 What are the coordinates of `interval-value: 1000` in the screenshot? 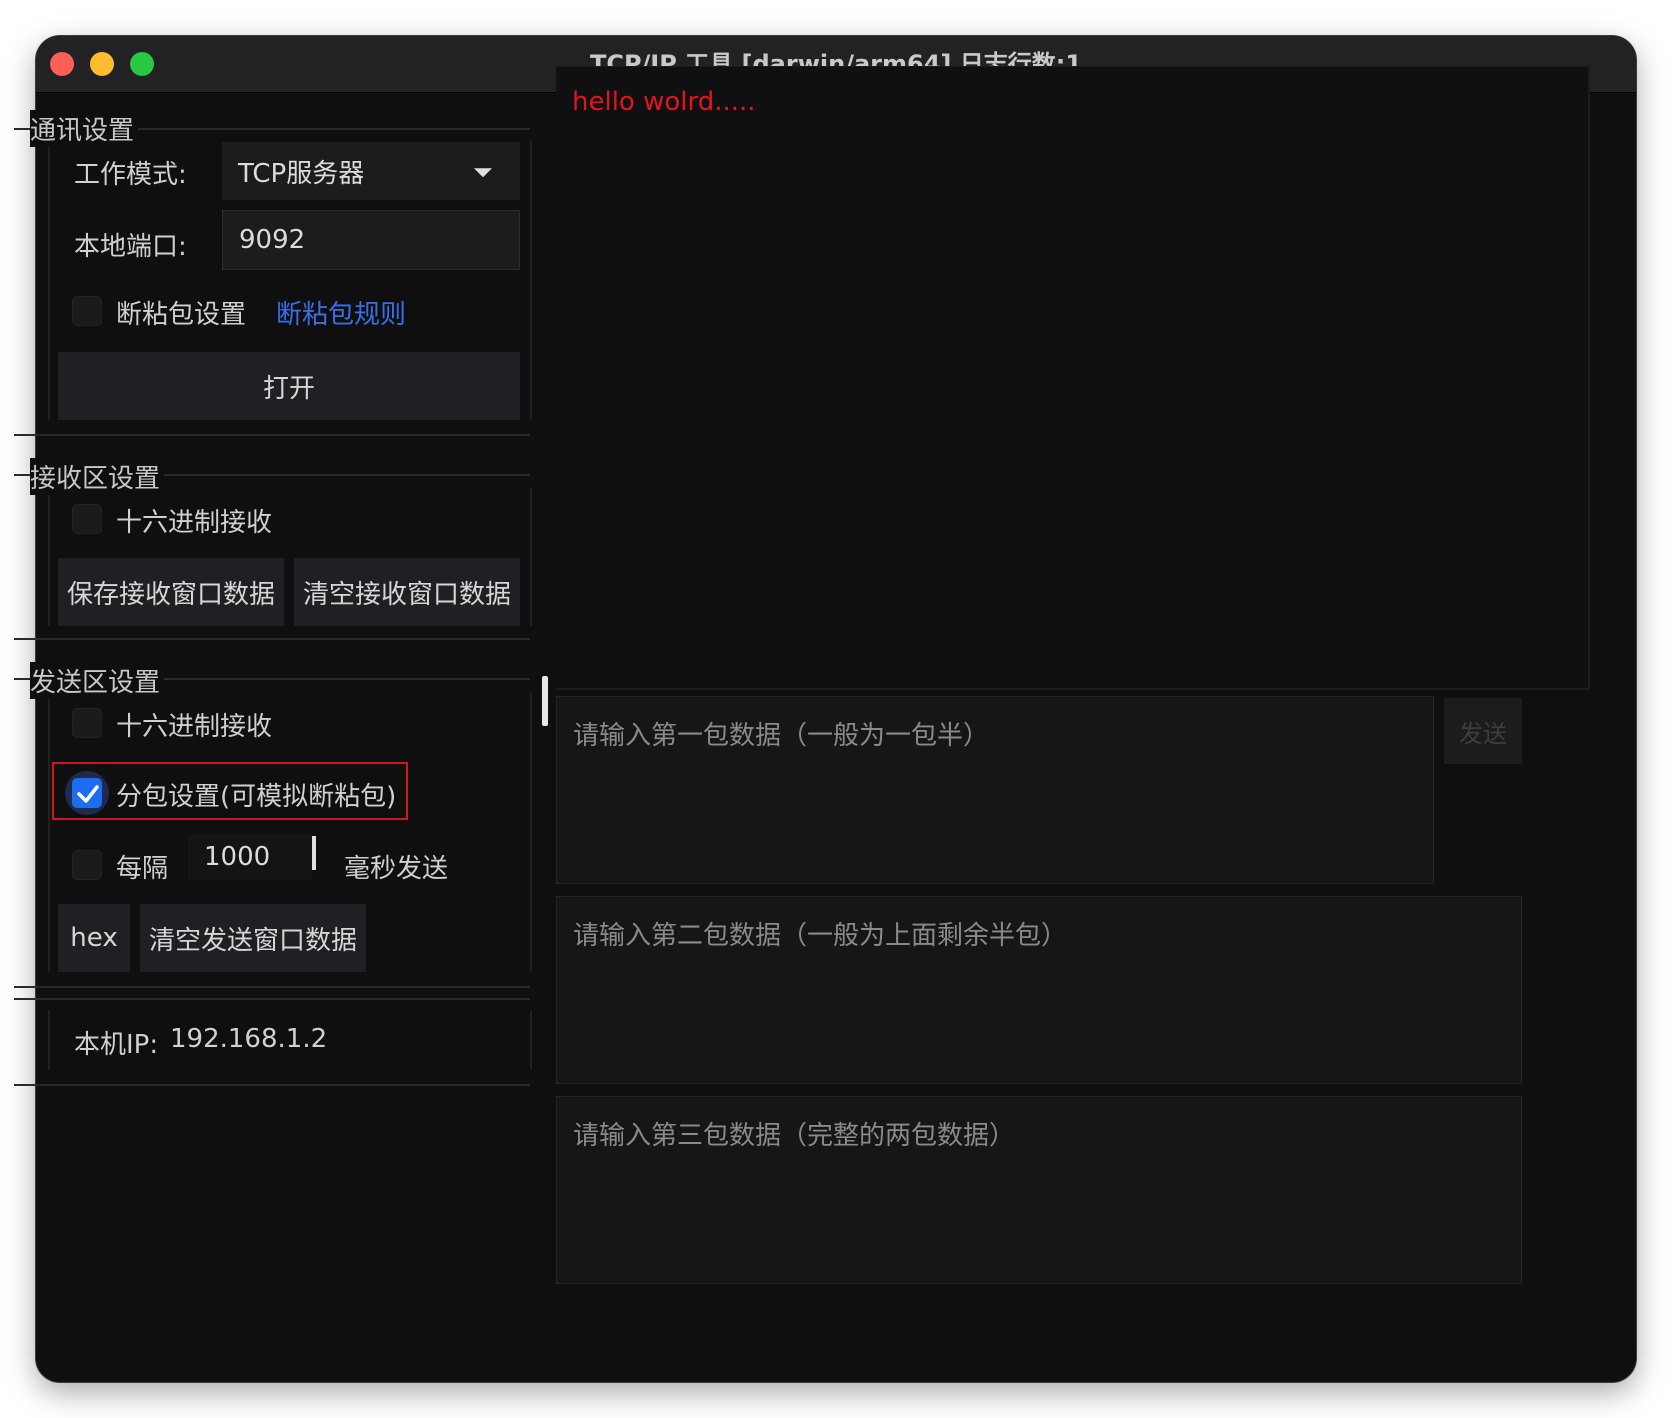 It's located at (237, 857).